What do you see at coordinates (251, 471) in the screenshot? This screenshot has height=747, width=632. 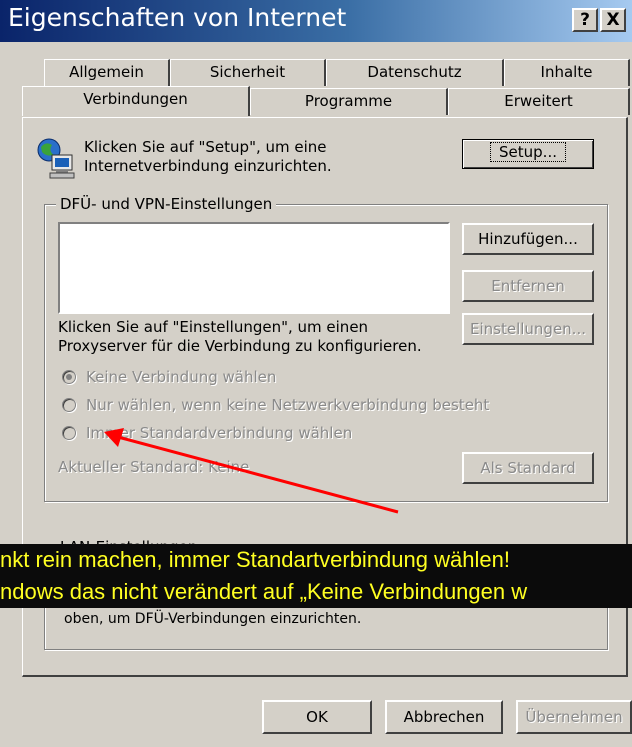 I see `annotation-arrow` at bounding box center [251, 471].